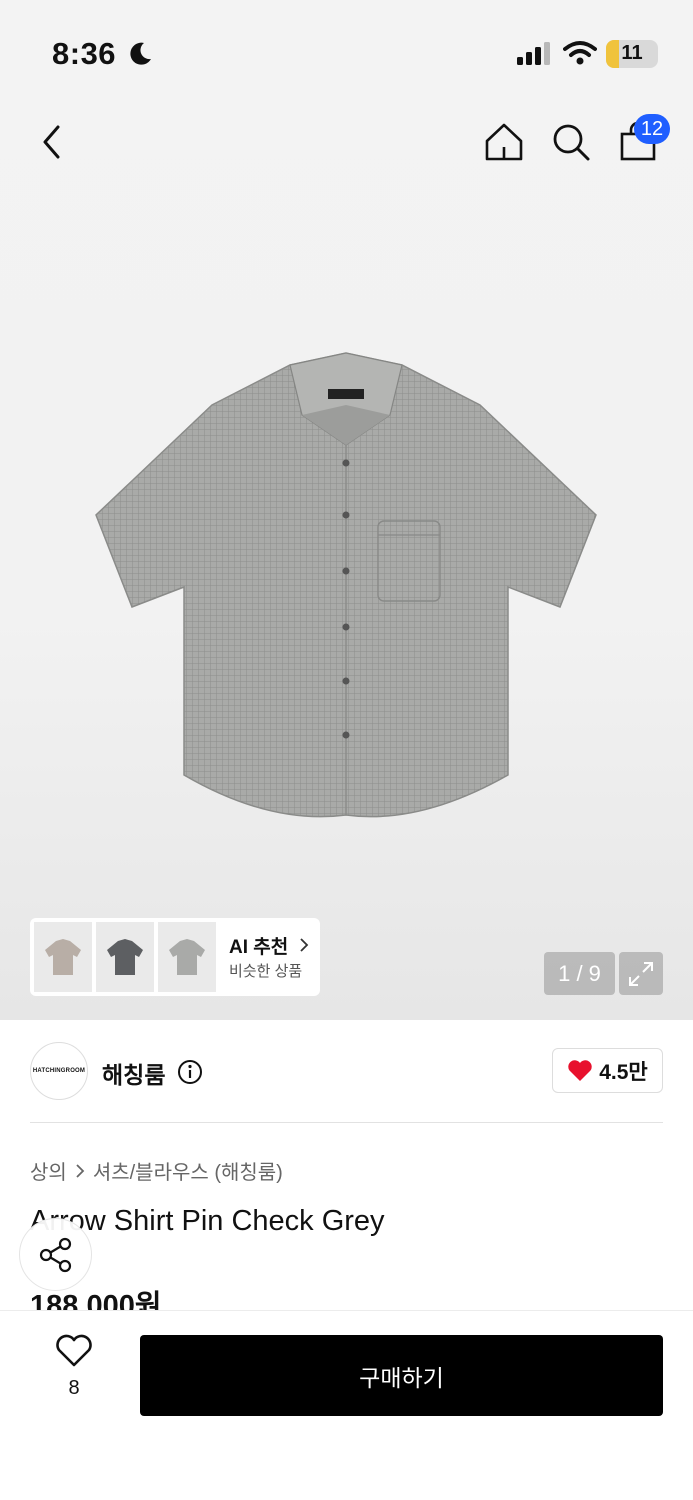 This screenshot has width=693, height=1500. I want to click on expand-icon, so click(641, 973).